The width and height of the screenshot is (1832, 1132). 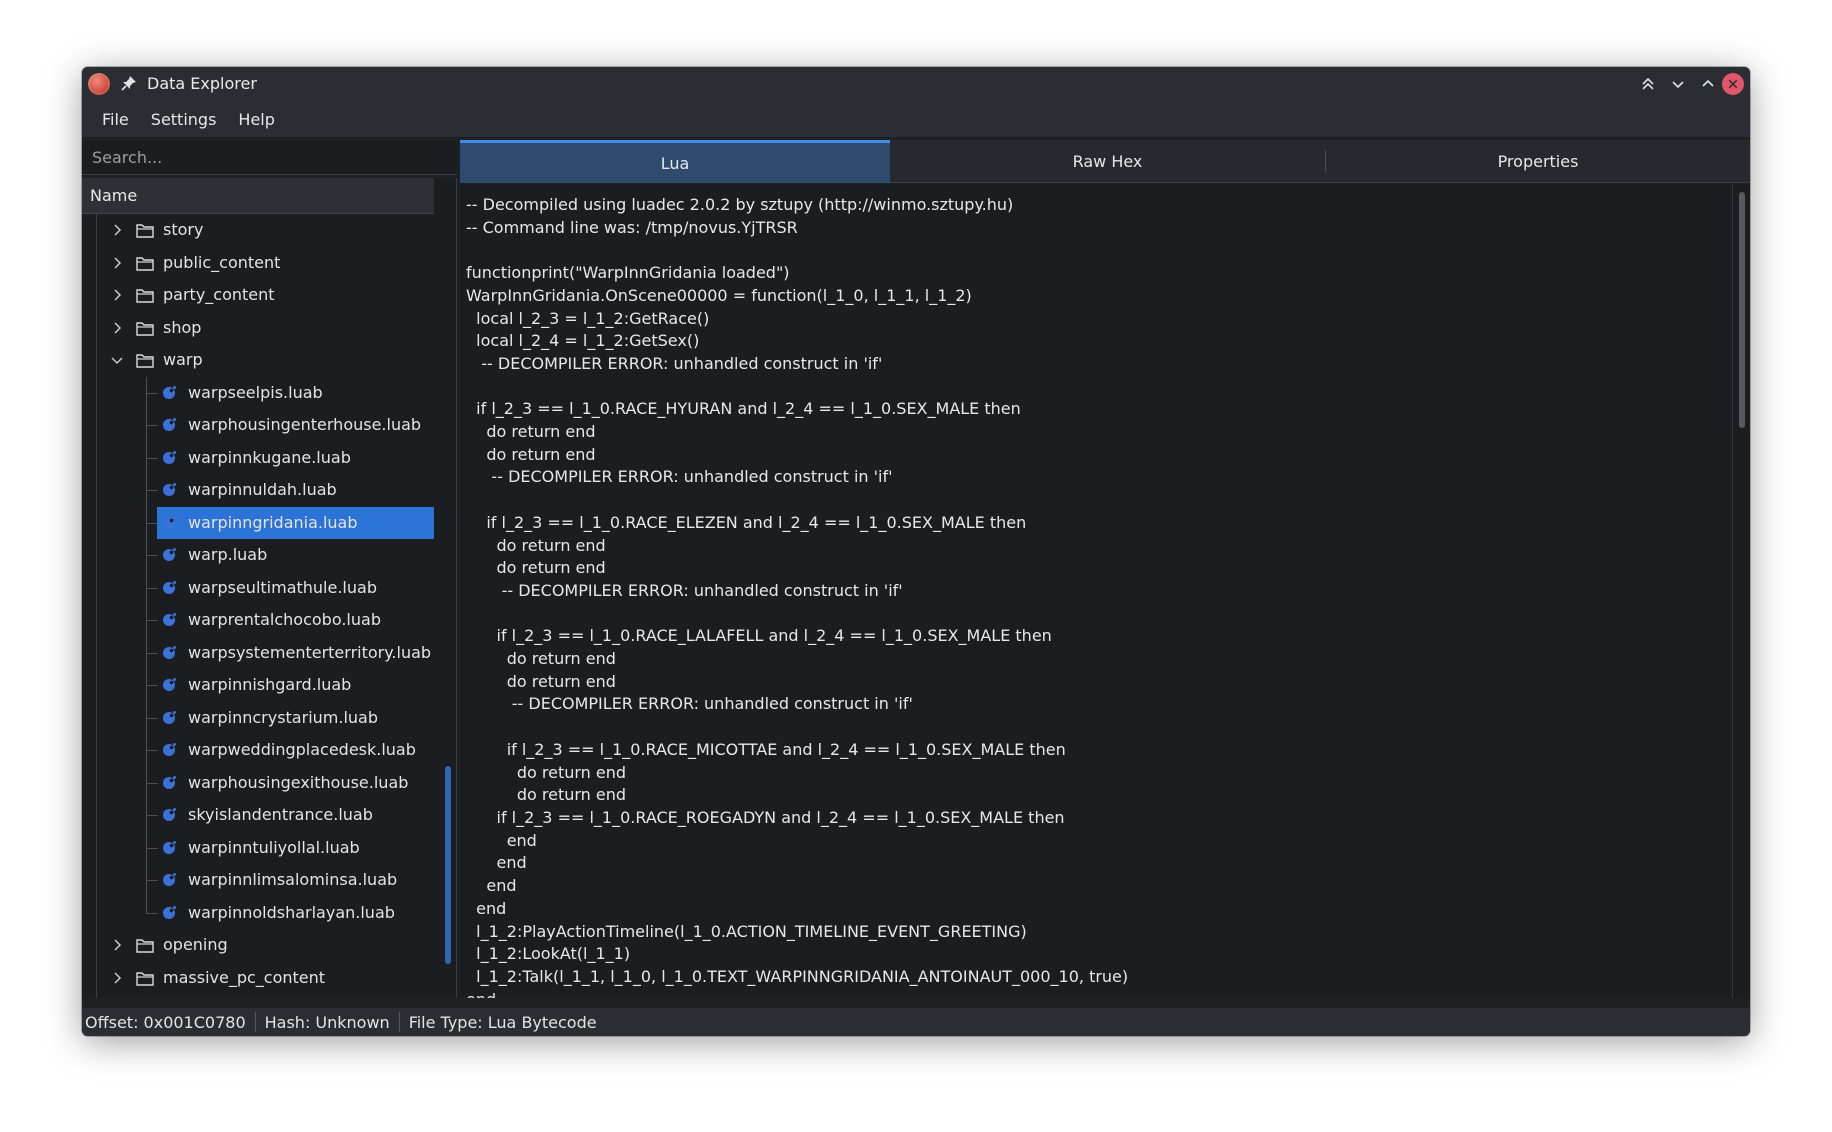 I want to click on tab-lua: Lua, so click(x=675, y=161).